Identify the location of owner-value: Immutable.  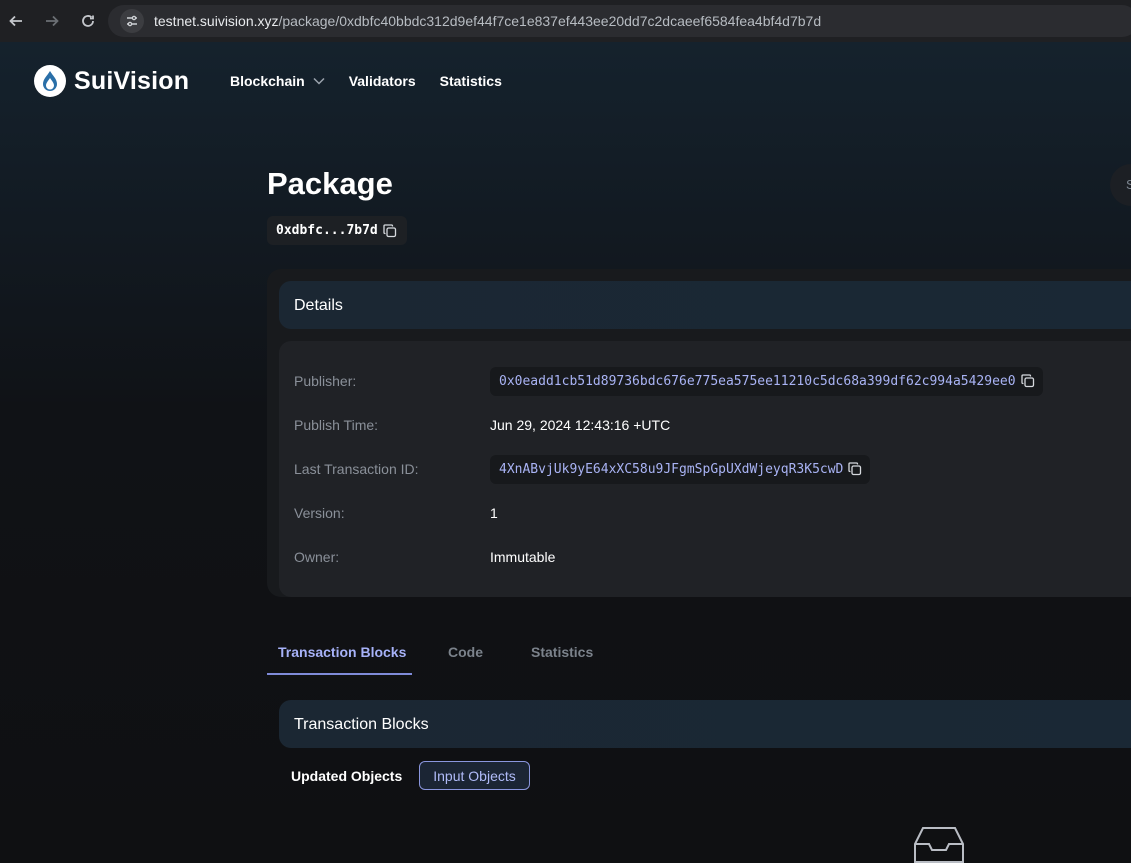
(523, 557).